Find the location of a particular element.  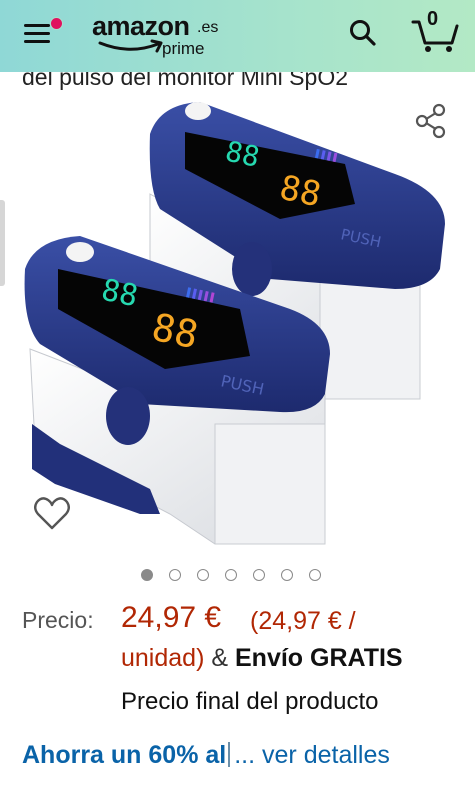

savings-row: Ahorra un 60% al... ver detalles is located at coordinates (206, 755).